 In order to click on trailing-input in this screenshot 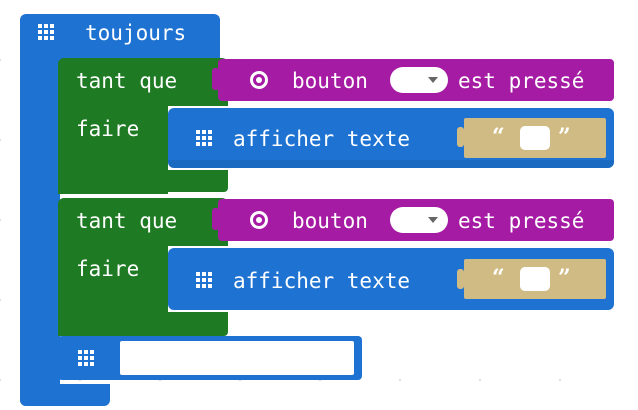, I will do `click(237, 358)`.